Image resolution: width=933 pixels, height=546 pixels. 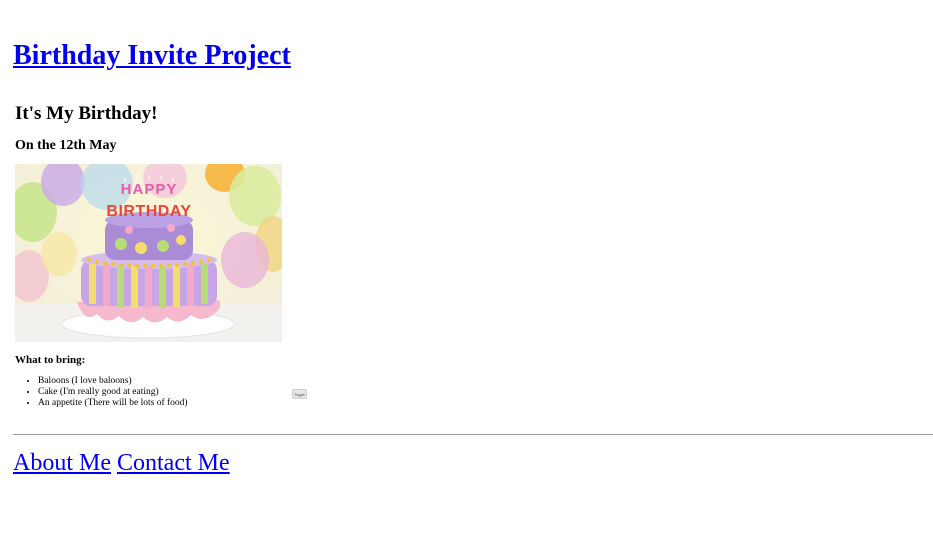 What do you see at coordinates (148, 211) in the screenshot?
I see `svg-text: BIRTHDAY` at bounding box center [148, 211].